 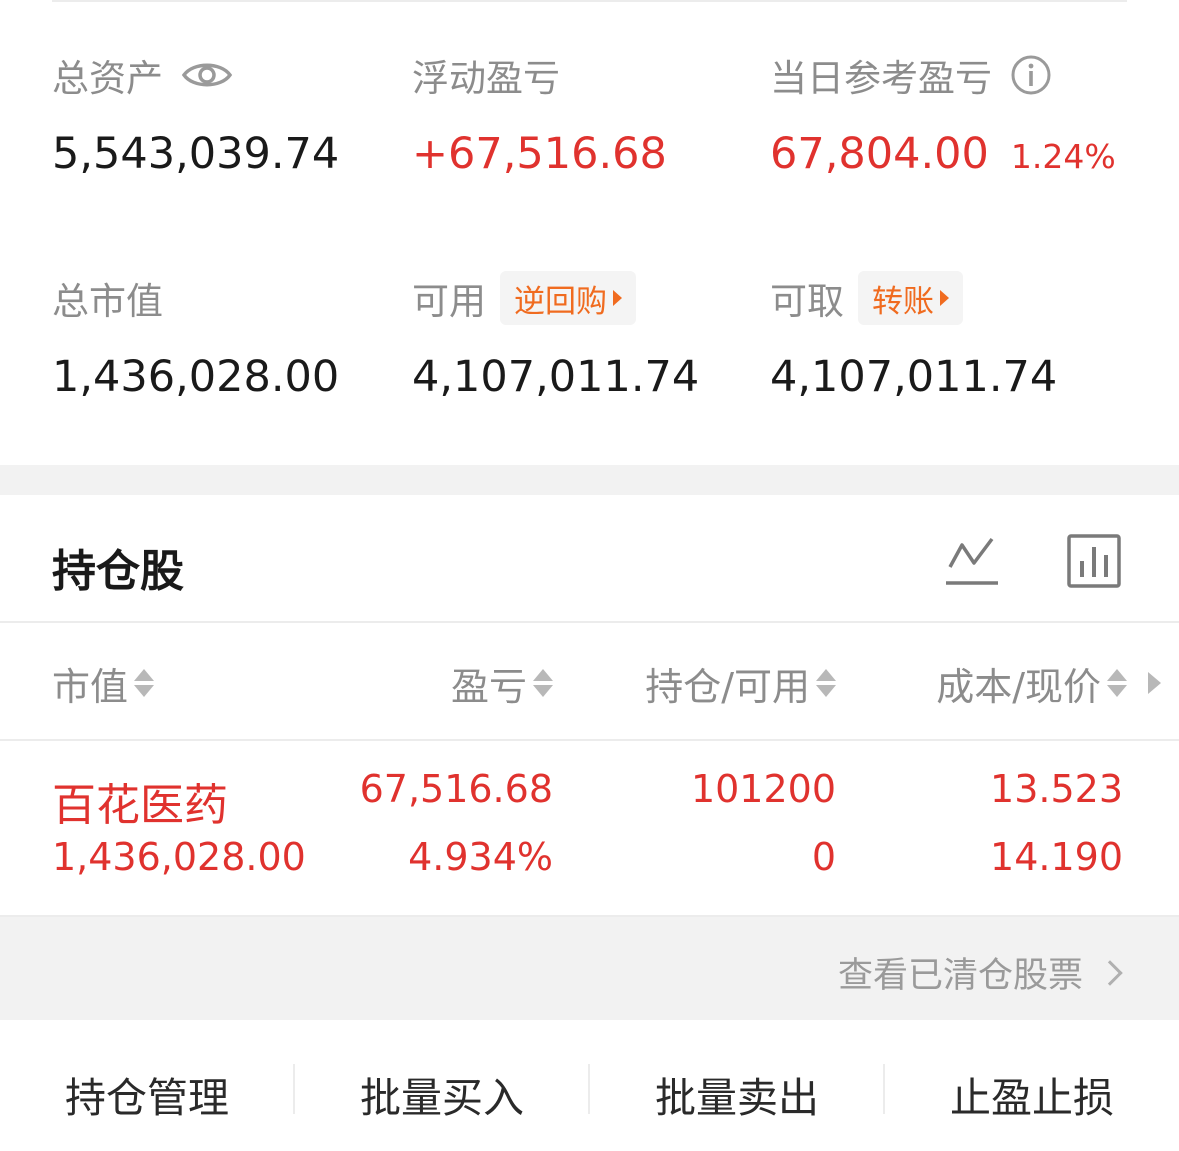 I want to click on total-assets-label: 总资产, so click(x=107, y=78).